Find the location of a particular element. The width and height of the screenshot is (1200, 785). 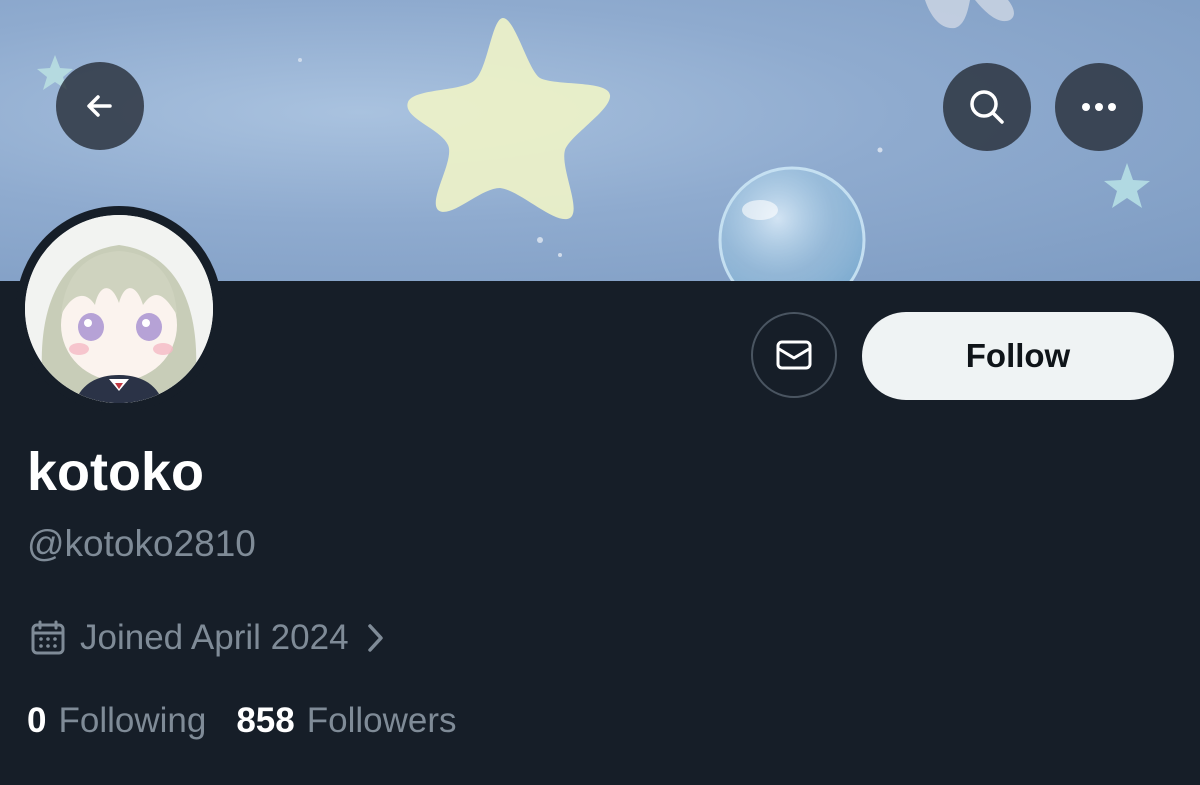

search-button is located at coordinates (987, 107).